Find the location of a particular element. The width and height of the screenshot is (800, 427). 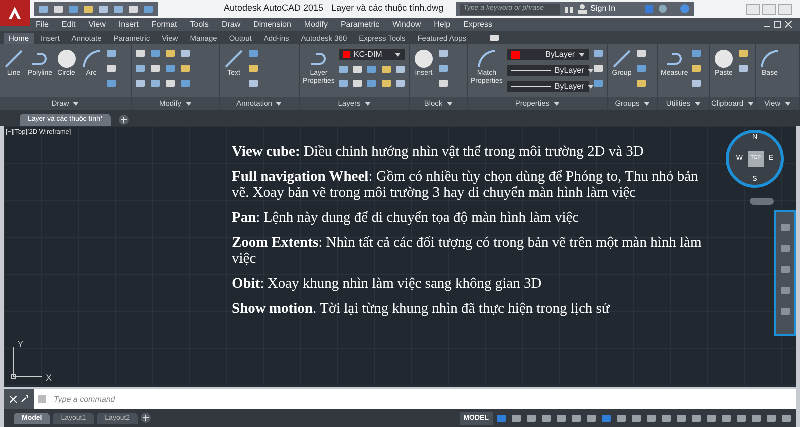

property-dropdown: KC-DIM is located at coordinates (372, 54).